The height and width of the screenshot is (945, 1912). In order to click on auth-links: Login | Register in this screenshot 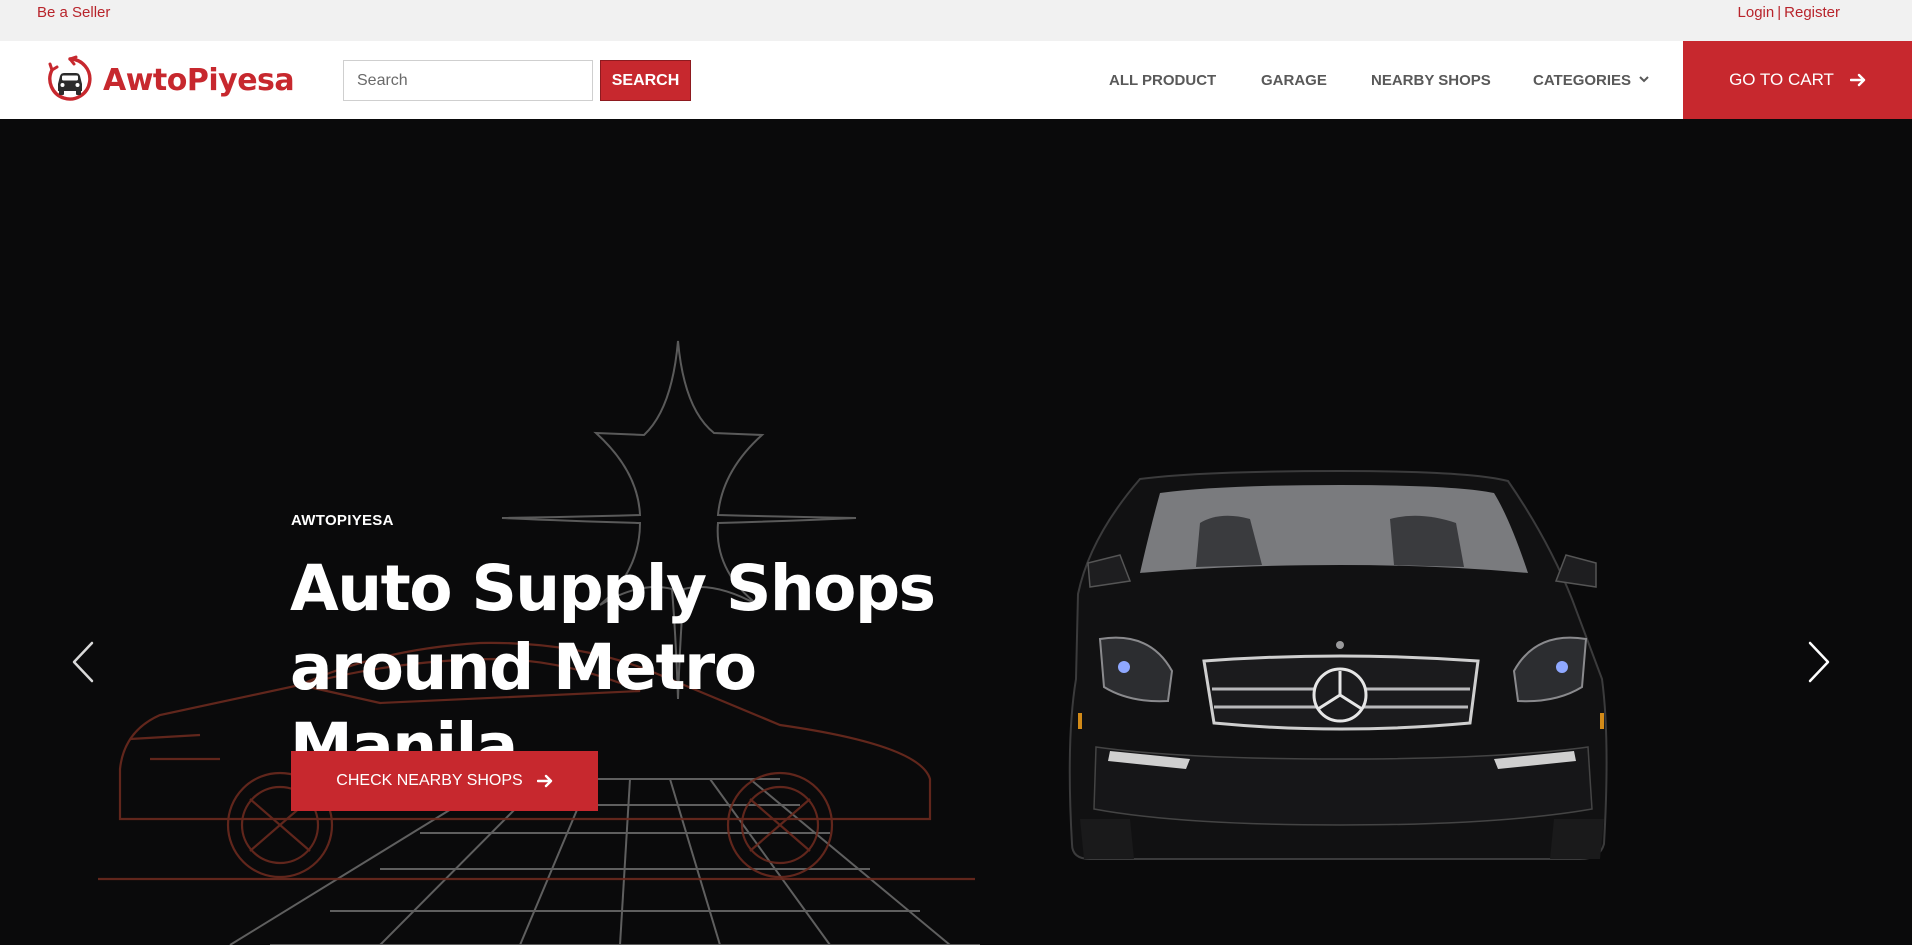, I will do `click(1789, 12)`.